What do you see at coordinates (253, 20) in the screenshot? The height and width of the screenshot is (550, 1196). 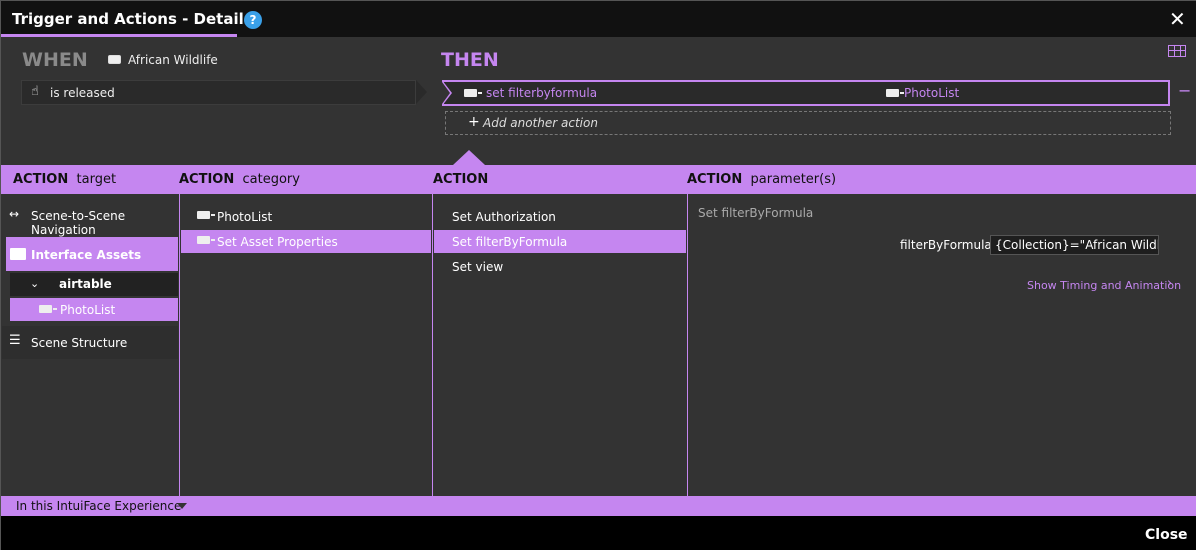 I see `help-icon: ?` at bounding box center [253, 20].